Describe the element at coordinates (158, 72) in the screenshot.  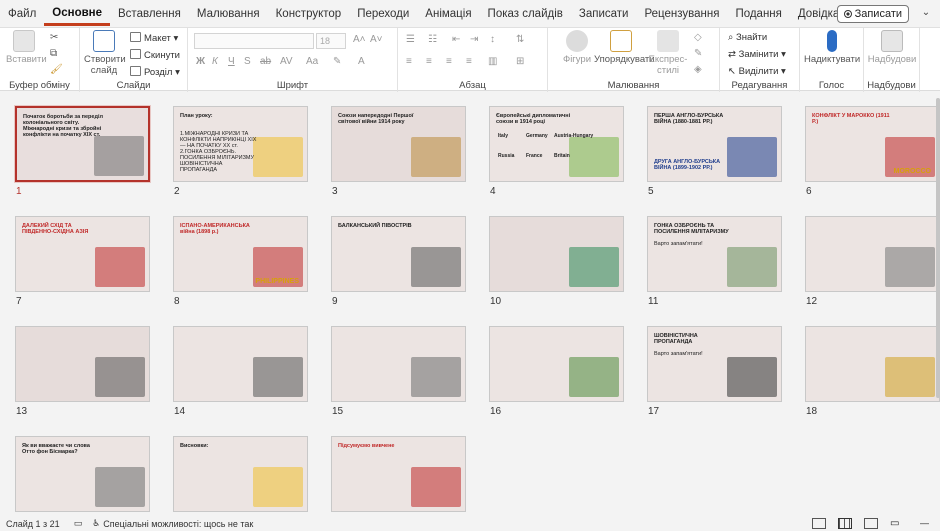
I see `section-label: Розділ` at that location.